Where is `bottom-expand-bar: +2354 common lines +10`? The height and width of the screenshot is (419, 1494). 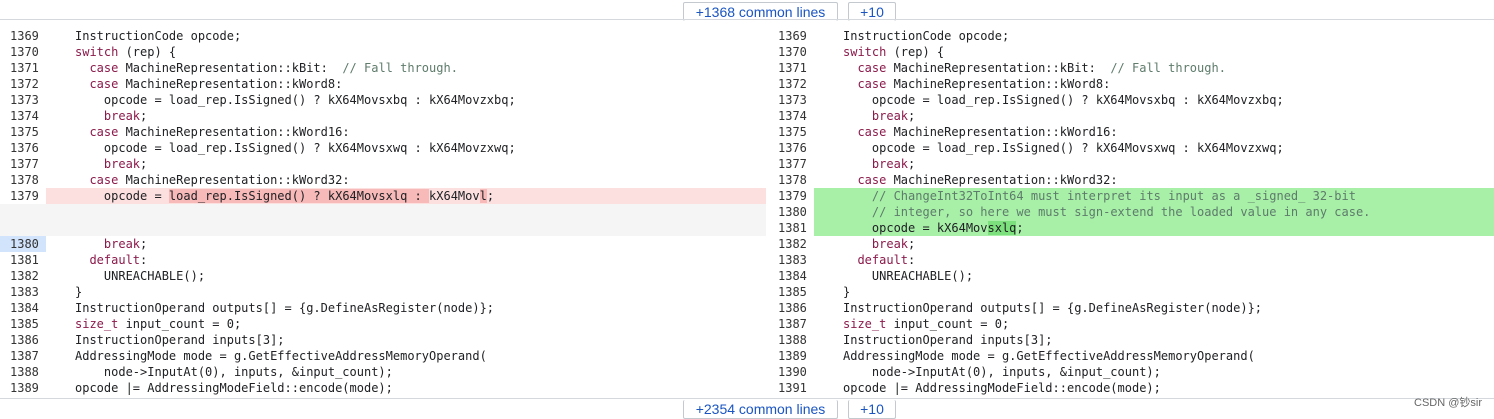 bottom-expand-bar: +2354 common lines +10 is located at coordinates (747, 408).